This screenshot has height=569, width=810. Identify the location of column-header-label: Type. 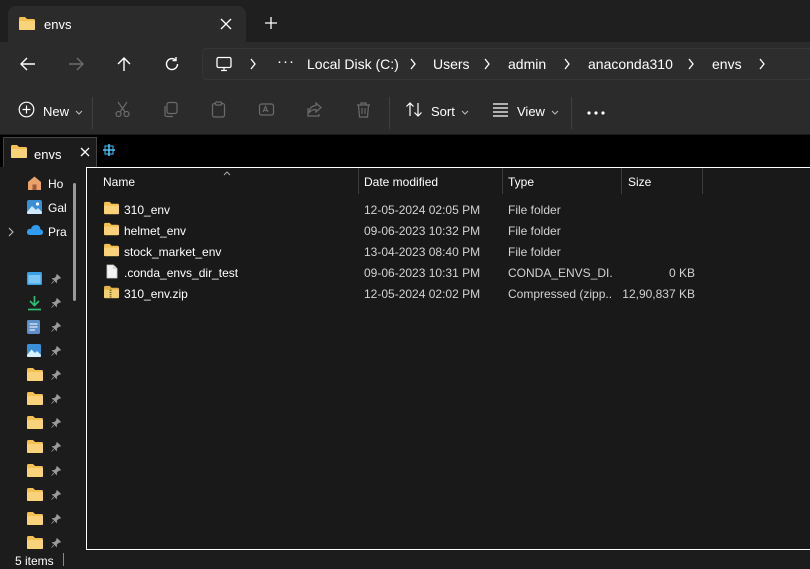
(521, 182).